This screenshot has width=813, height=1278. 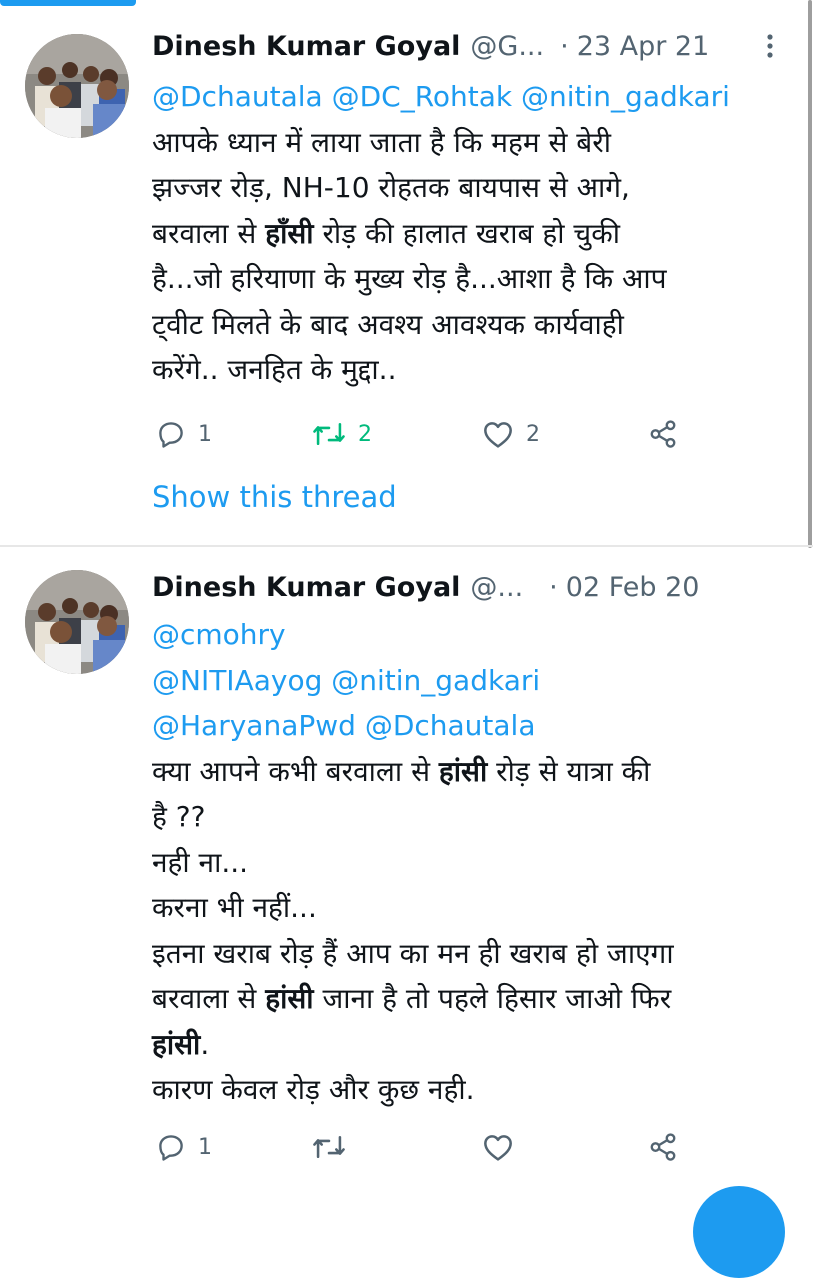 I want to click on mention-link: @cmohry, so click(x=468, y=635).